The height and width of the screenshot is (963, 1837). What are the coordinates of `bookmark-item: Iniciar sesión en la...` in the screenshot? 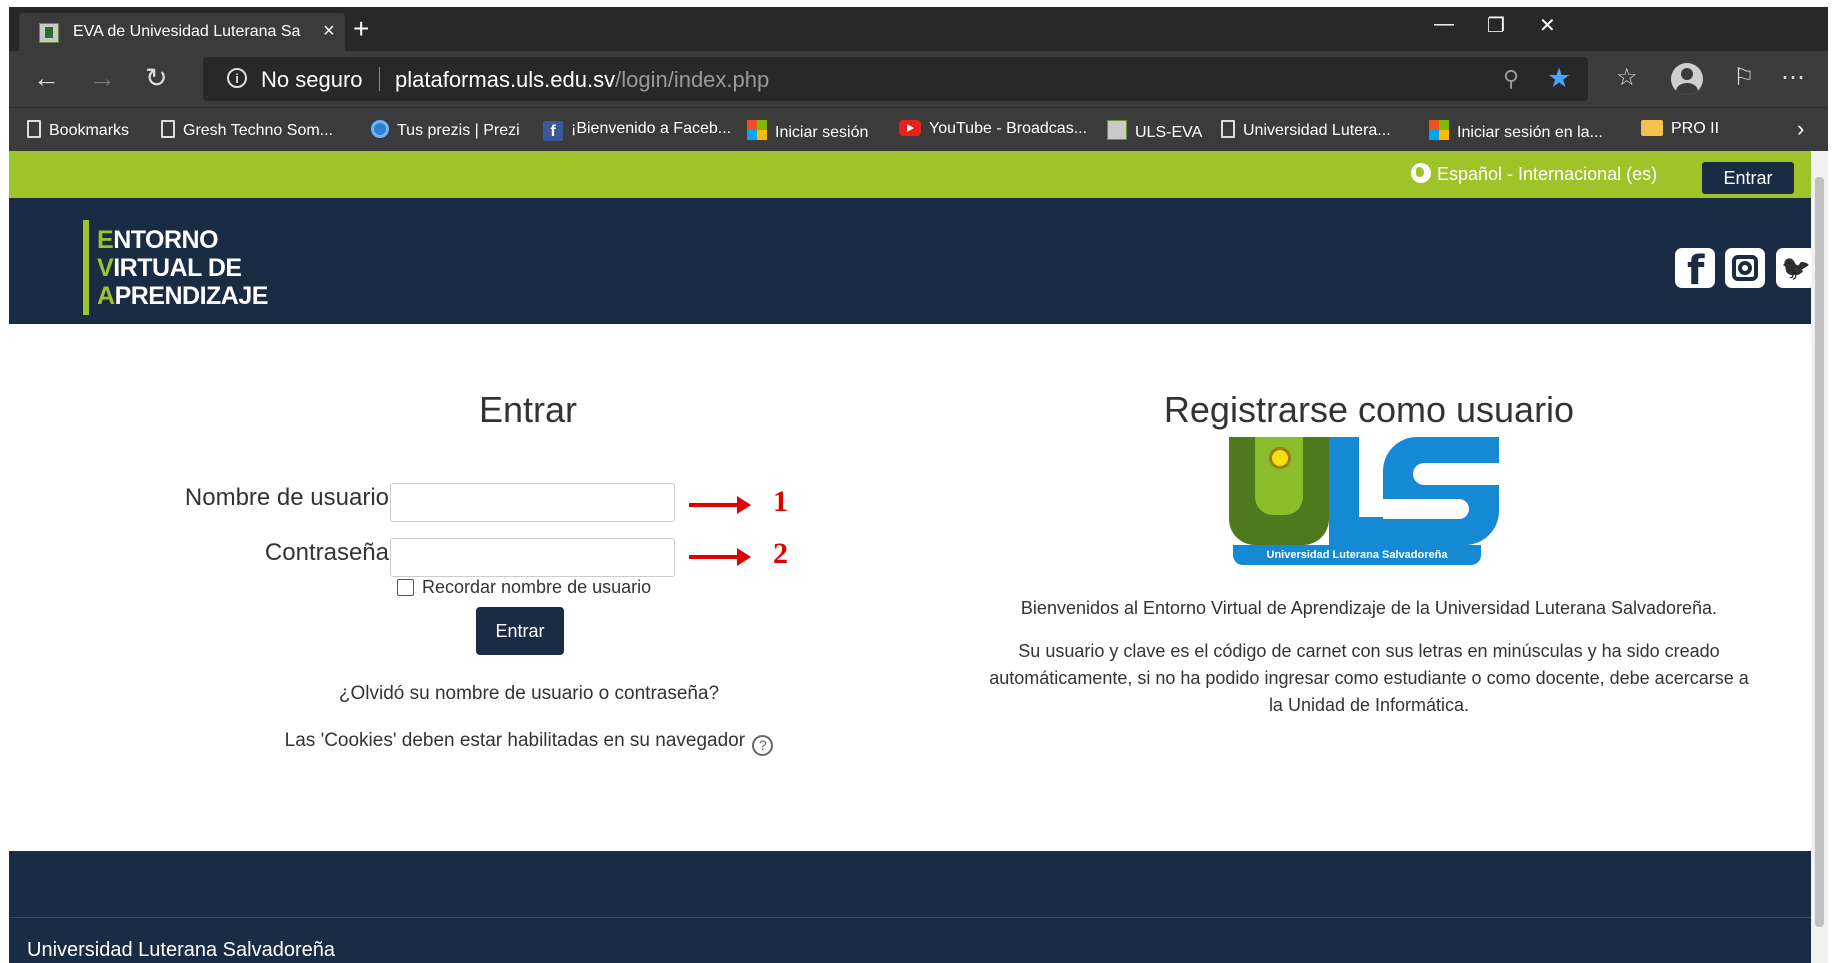 It's located at (1516, 131).